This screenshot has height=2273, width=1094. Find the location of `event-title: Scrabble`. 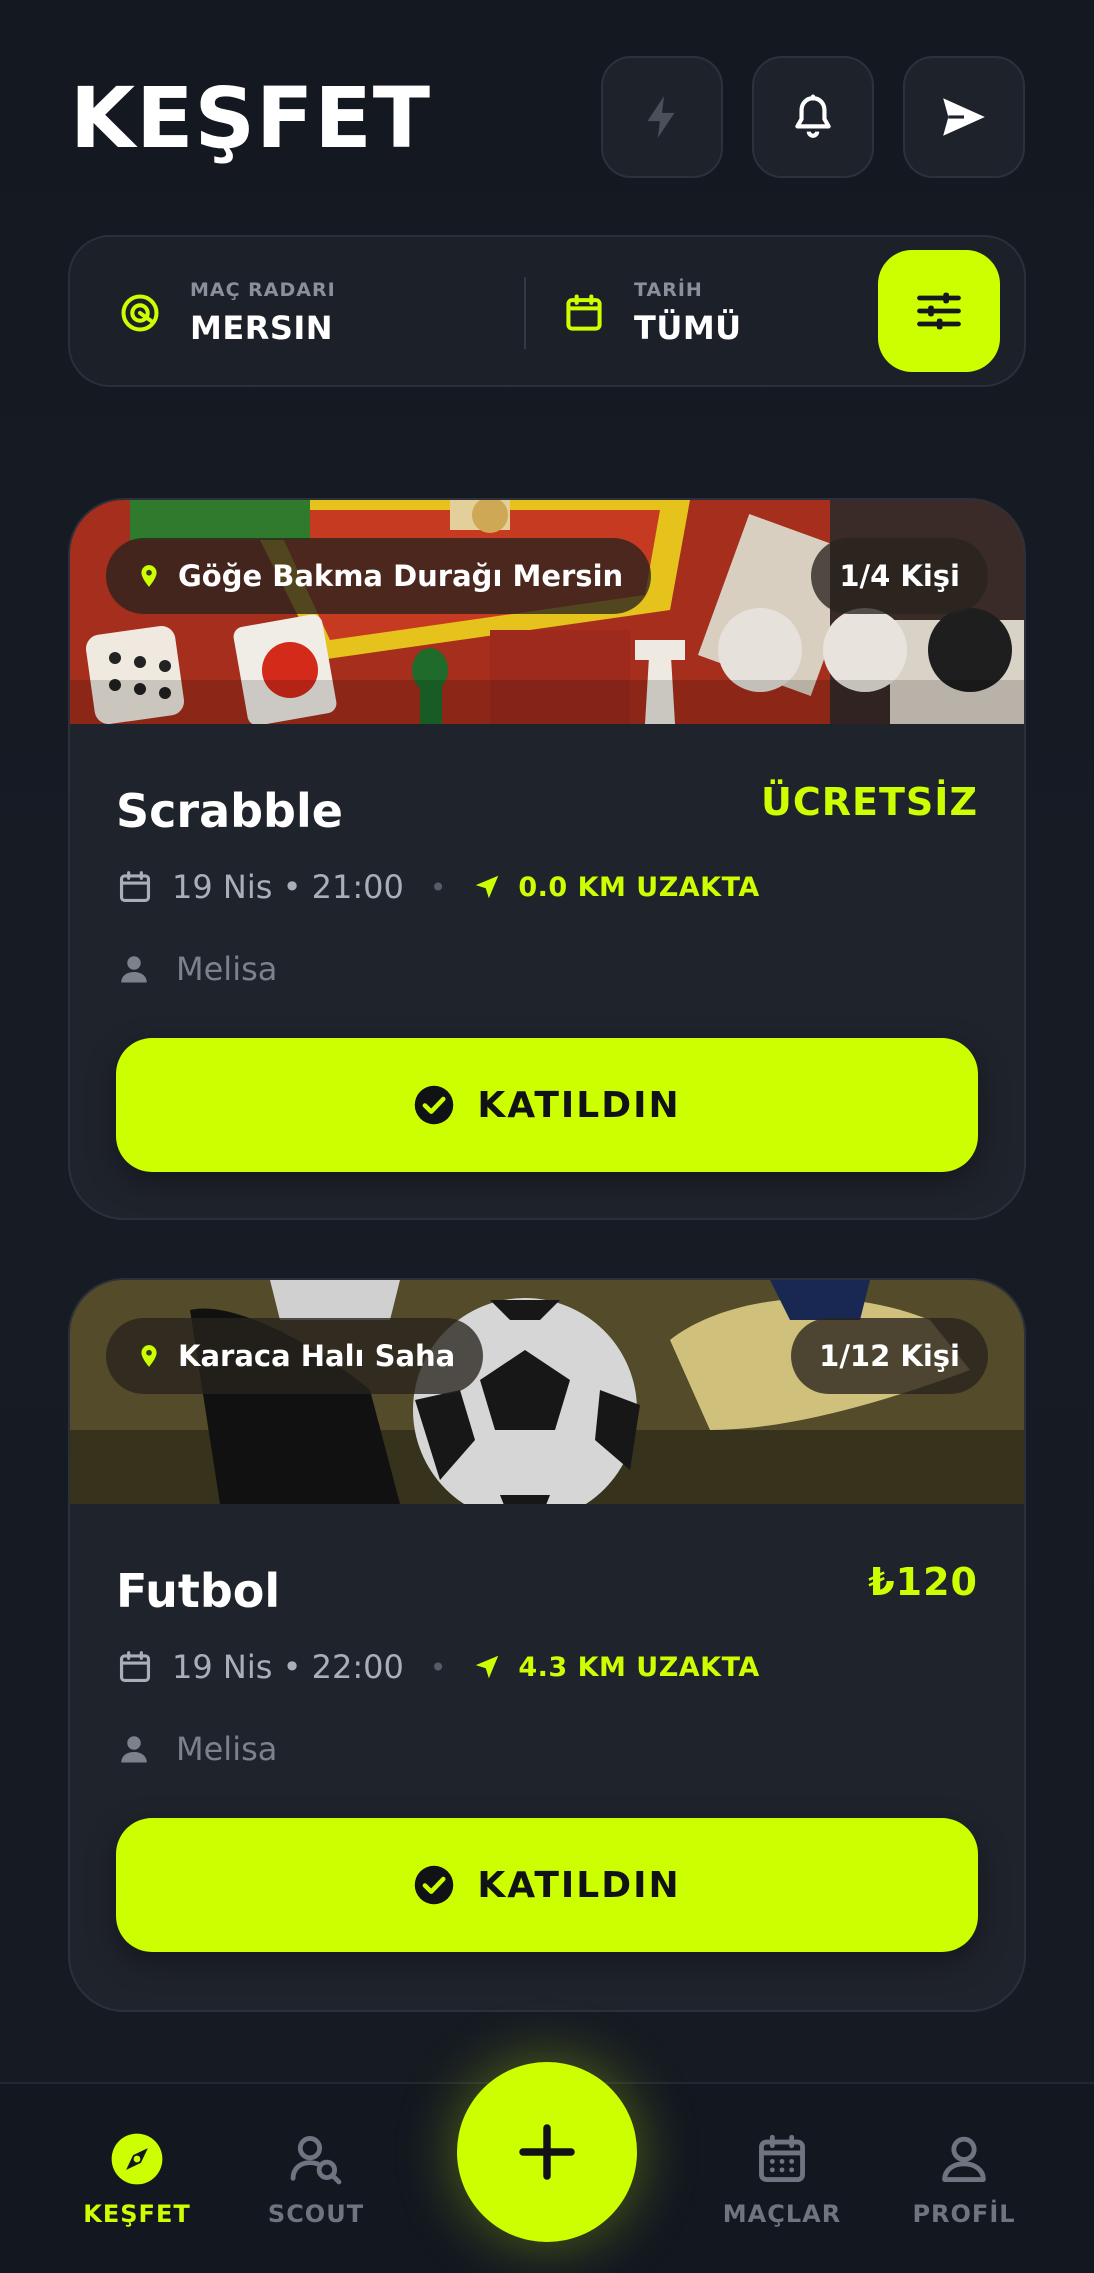

event-title: Scrabble is located at coordinates (229, 811).